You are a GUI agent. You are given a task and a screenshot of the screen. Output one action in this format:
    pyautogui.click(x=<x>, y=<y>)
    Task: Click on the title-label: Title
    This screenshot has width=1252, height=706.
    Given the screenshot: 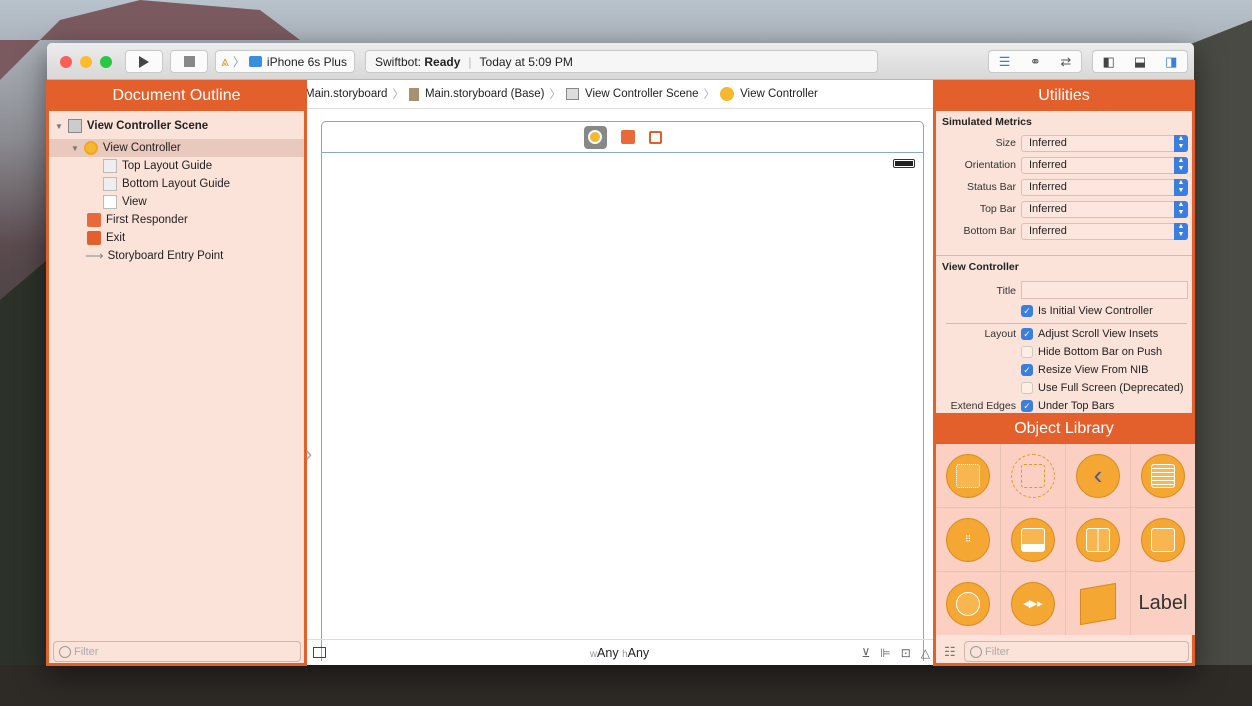 What is the action you would take?
    pyautogui.click(x=1006, y=291)
    